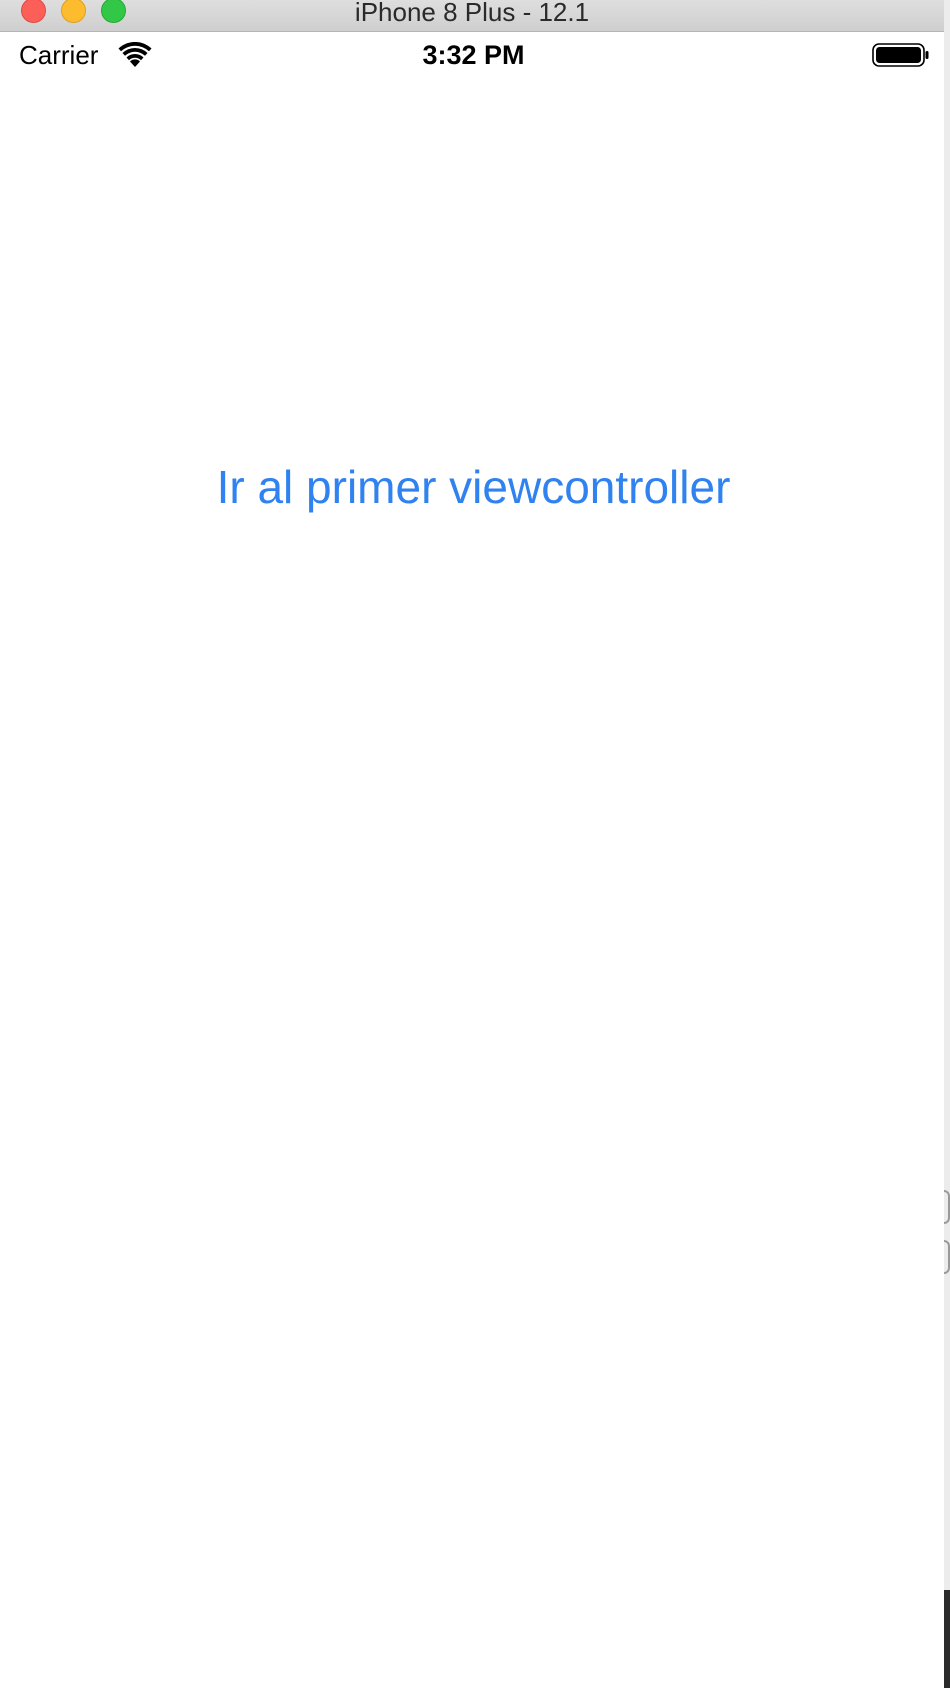 Image resolution: width=950 pixels, height=1688 pixels. I want to click on window-title: iPhone 8 Plus - 12.1, so click(472, 13).